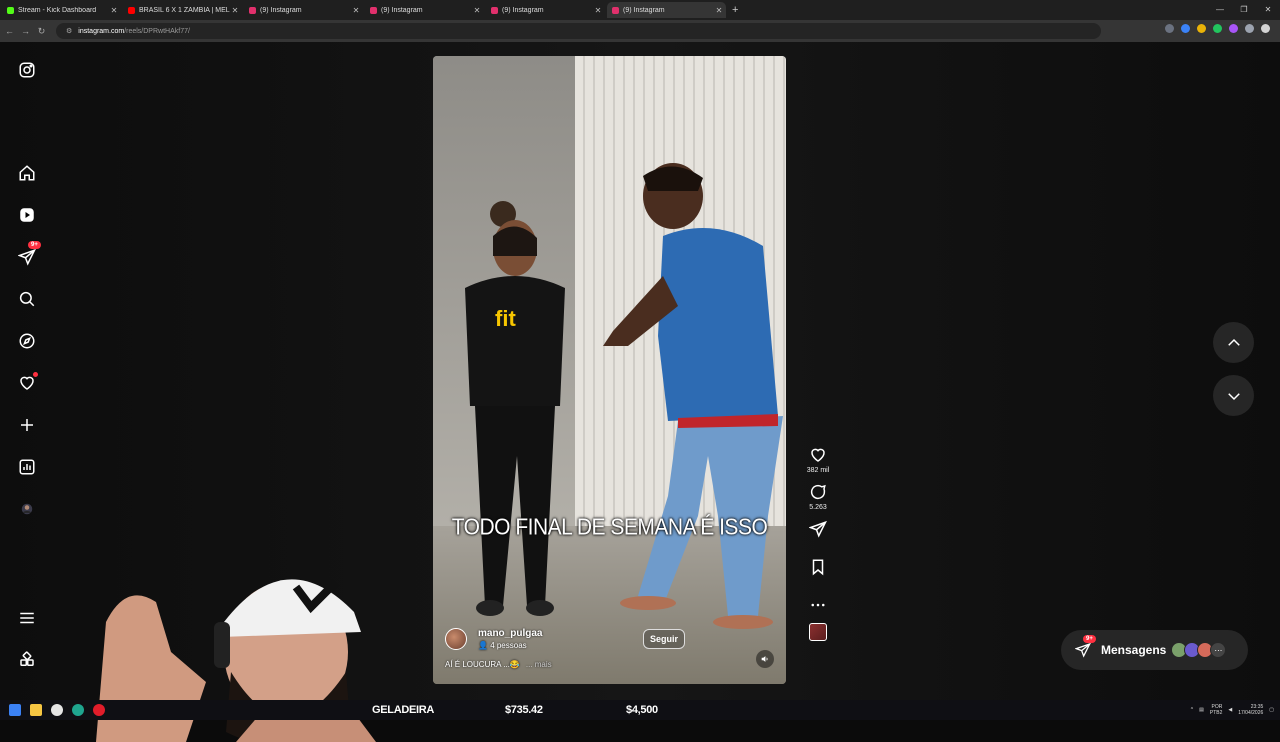  I want to click on tab-title: Stream - Kick Dashboard, so click(57, 10).